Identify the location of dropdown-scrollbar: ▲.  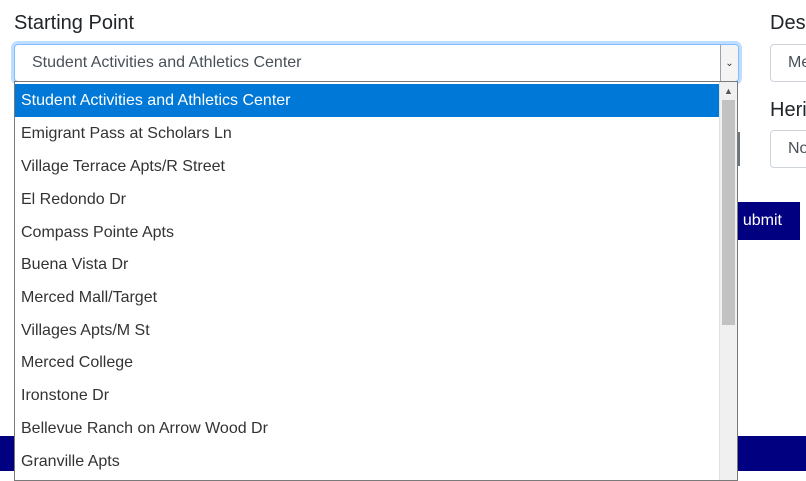
(728, 281).